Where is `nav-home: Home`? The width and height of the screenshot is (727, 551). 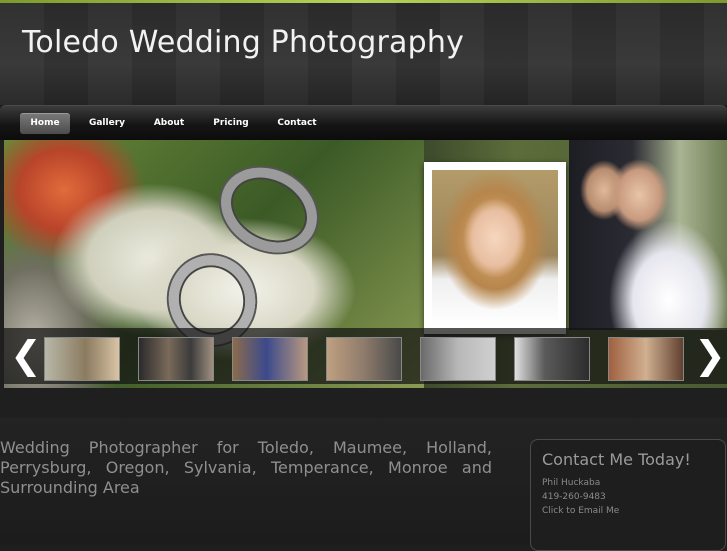
nav-home: Home is located at coordinates (45, 123).